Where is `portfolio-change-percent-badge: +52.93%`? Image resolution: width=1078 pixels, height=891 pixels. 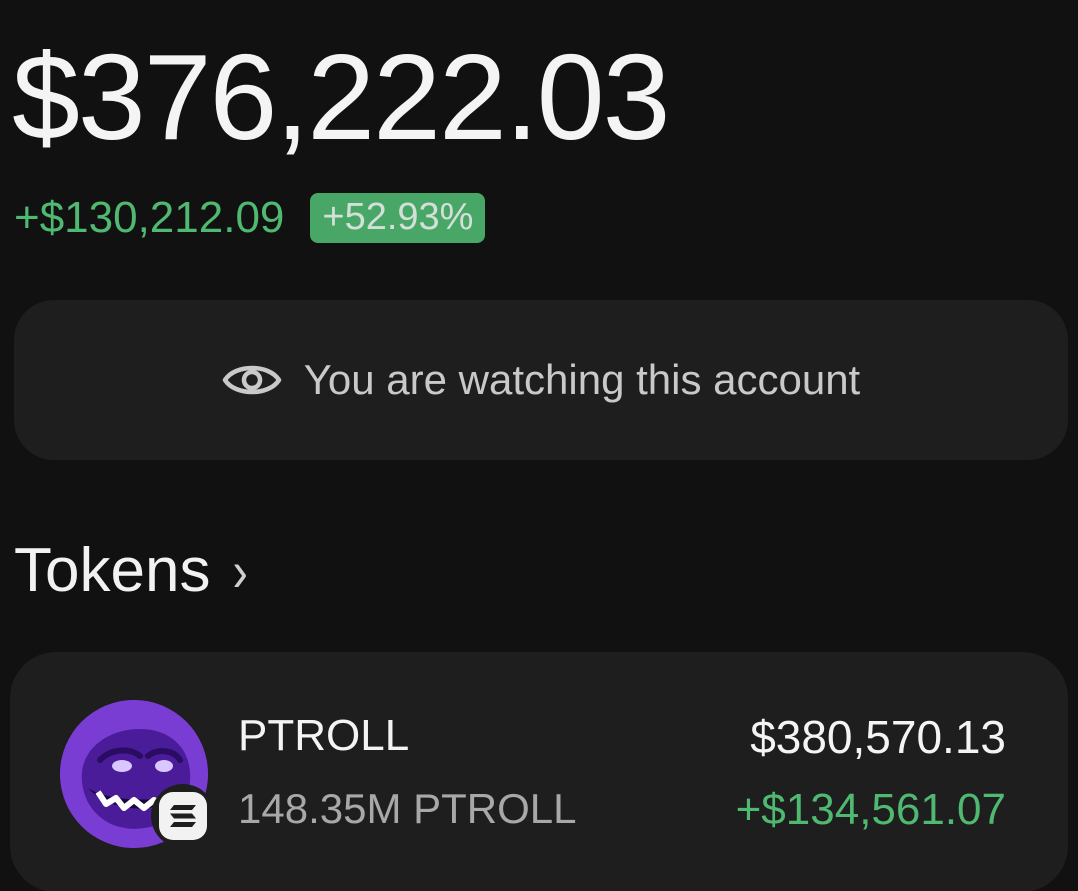 portfolio-change-percent-badge: +52.93% is located at coordinates (398, 218).